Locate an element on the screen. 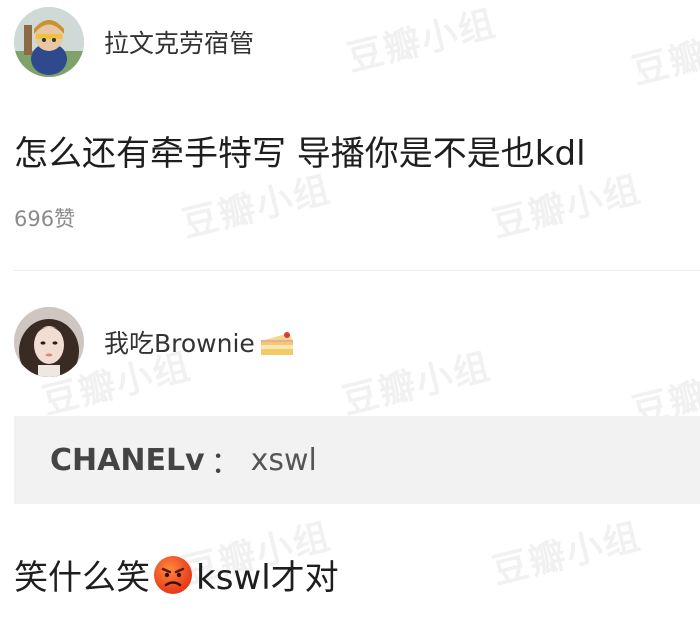  username-text: 我吃Brownie is located at coordinates (179, 343).